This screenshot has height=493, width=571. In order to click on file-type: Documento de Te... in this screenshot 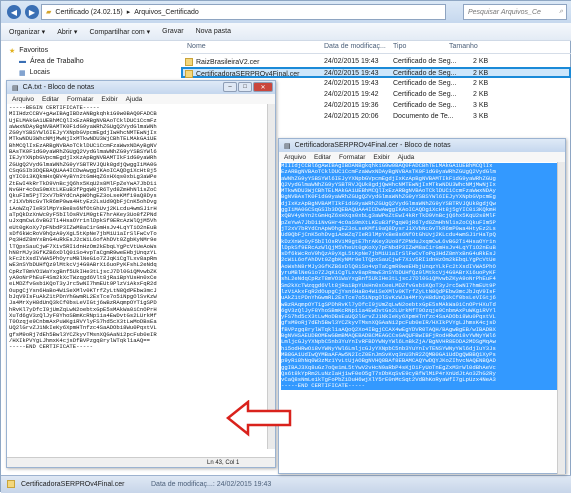, I will do `click(423, 116)`.